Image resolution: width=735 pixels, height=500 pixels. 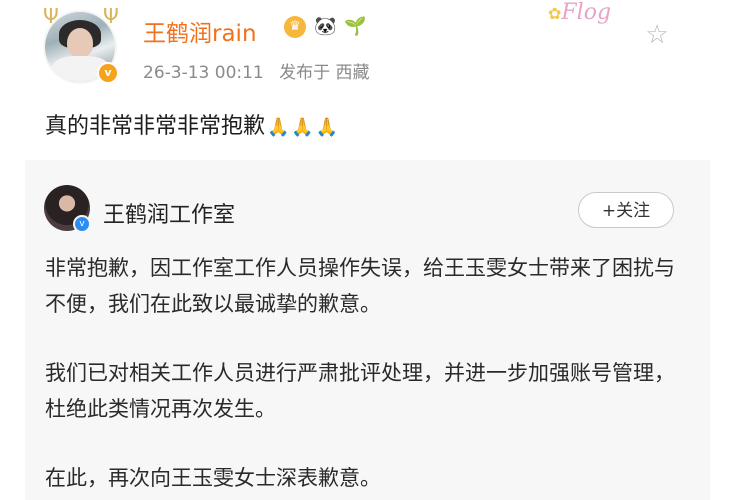 I want to click on author-avatar: Ψ Ψ v, so click(x=81, y=45).